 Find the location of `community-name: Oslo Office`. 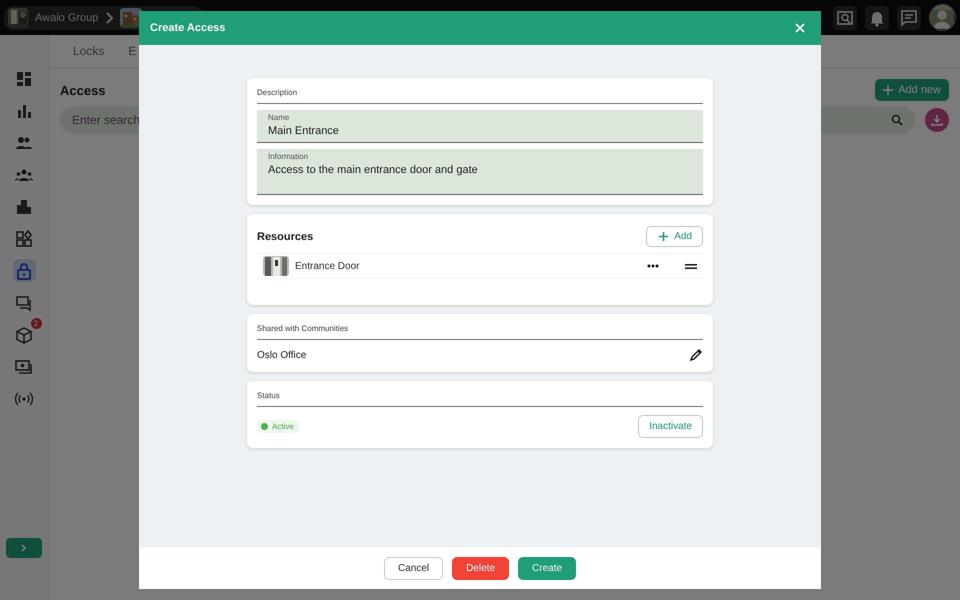

community-name: Oslo Office is located at coordinates (281, 355).